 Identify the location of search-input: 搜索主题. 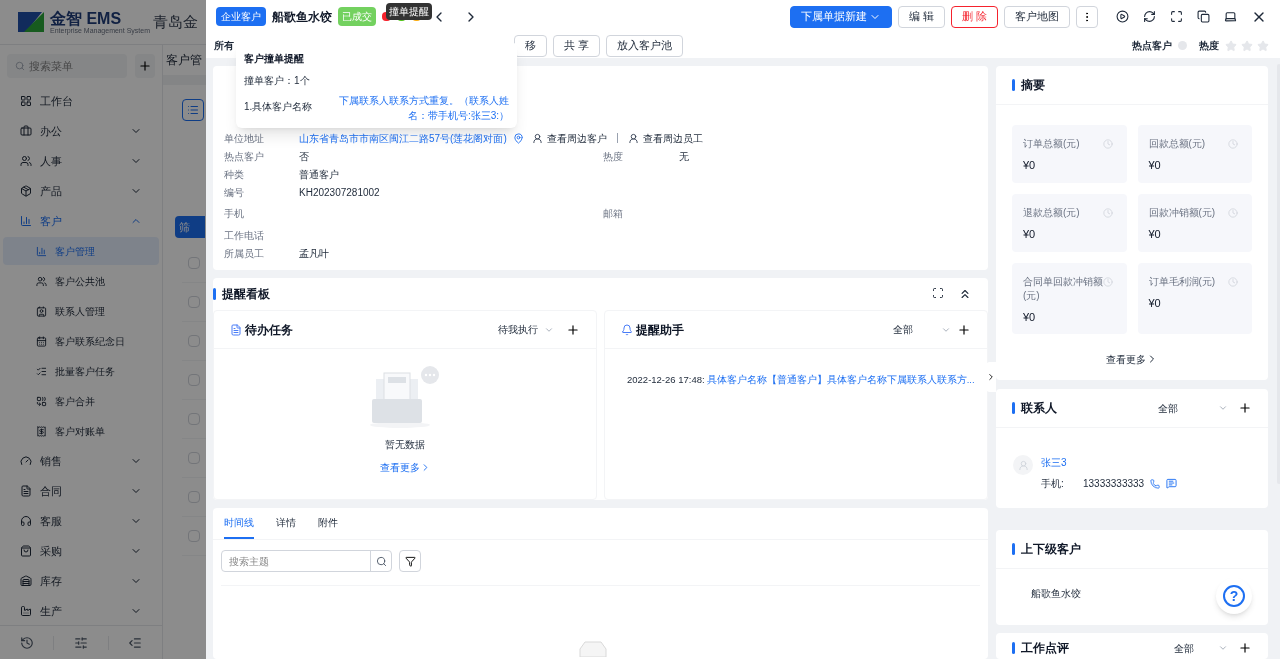
(296, 561).